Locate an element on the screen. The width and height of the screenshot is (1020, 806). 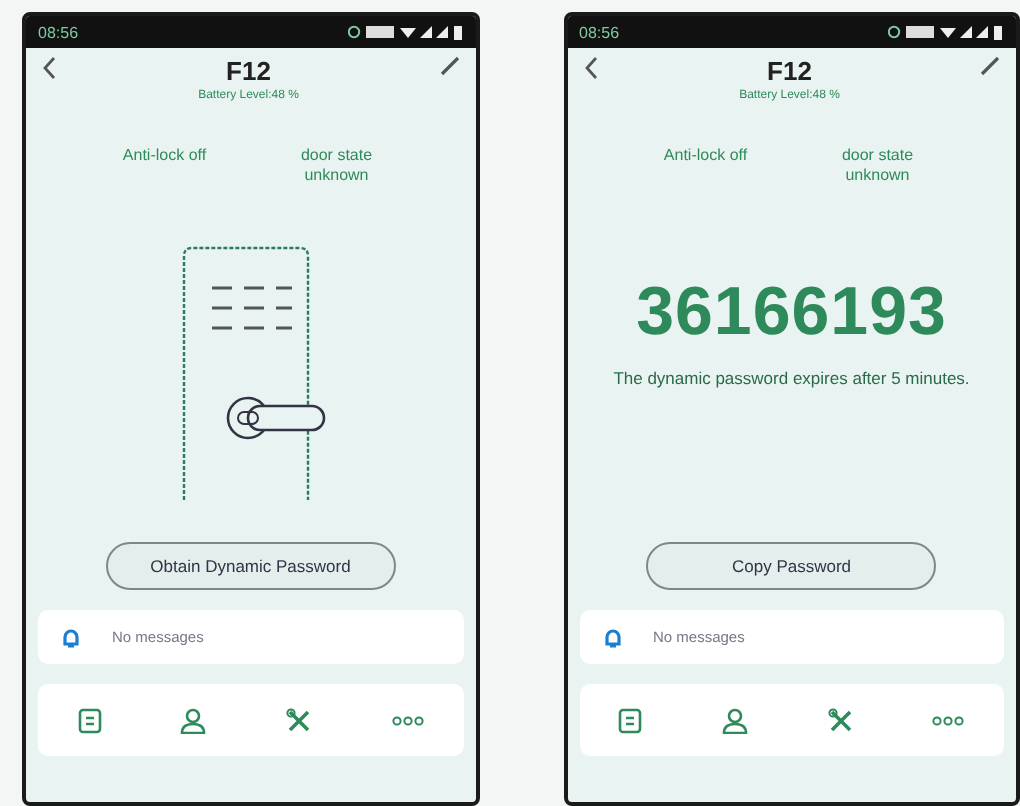
dynamic-password: 36166193 is located at coordinates (791, 313).